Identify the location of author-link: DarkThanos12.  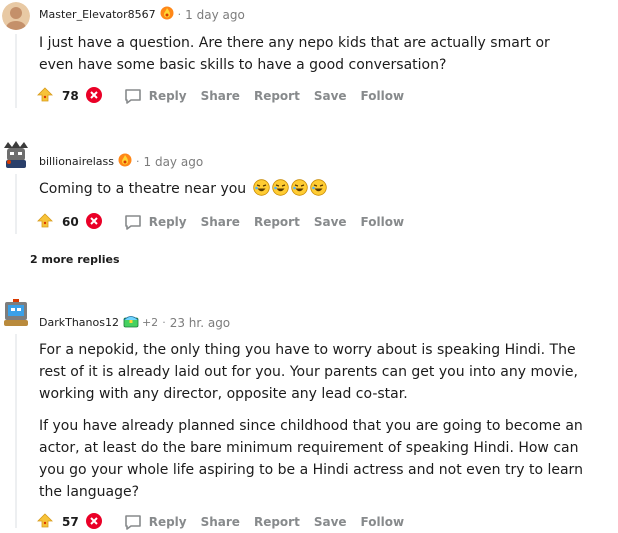
(79, 322).